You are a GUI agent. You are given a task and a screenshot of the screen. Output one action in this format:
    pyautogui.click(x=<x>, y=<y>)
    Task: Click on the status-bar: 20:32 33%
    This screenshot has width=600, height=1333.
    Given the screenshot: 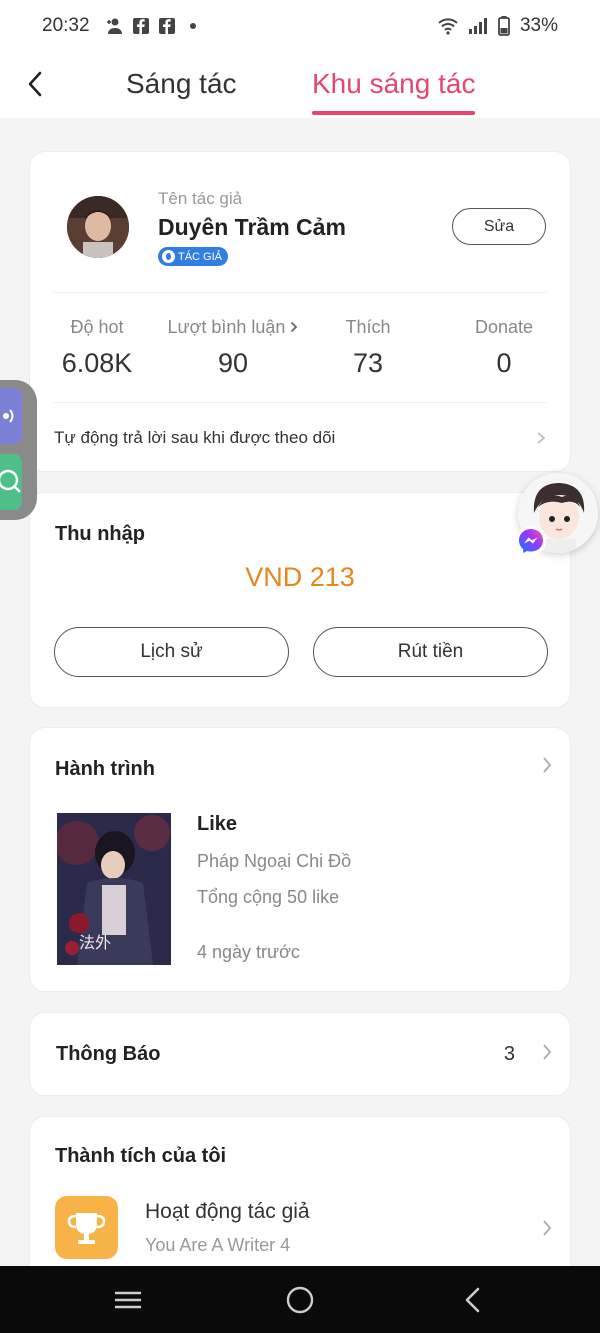 What is the action you would take?
    pyautogui.click(x=300, y=26)
    